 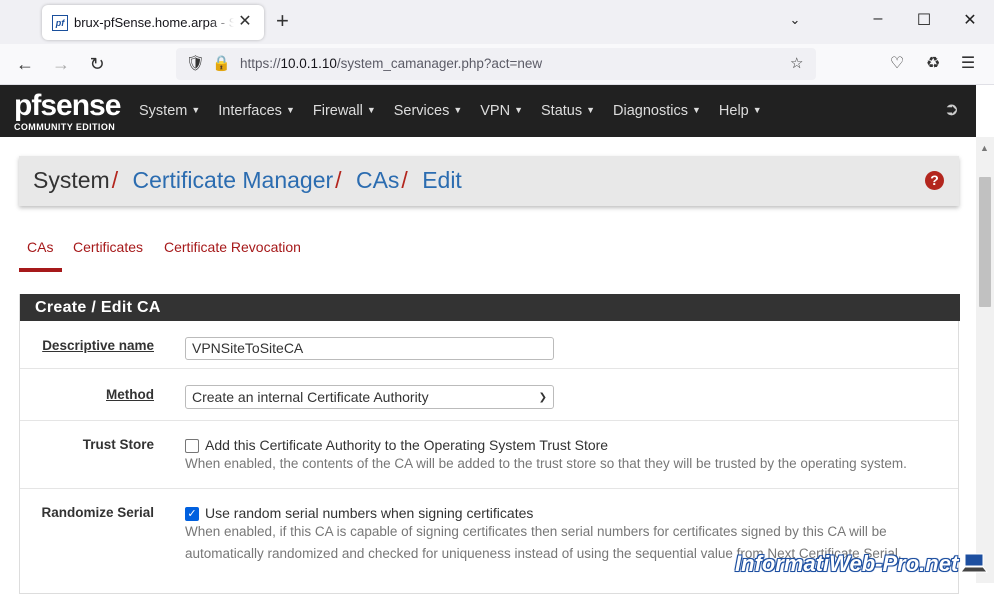 I want to click on tab-close-icon: ✕, so click(x=245, y=22).